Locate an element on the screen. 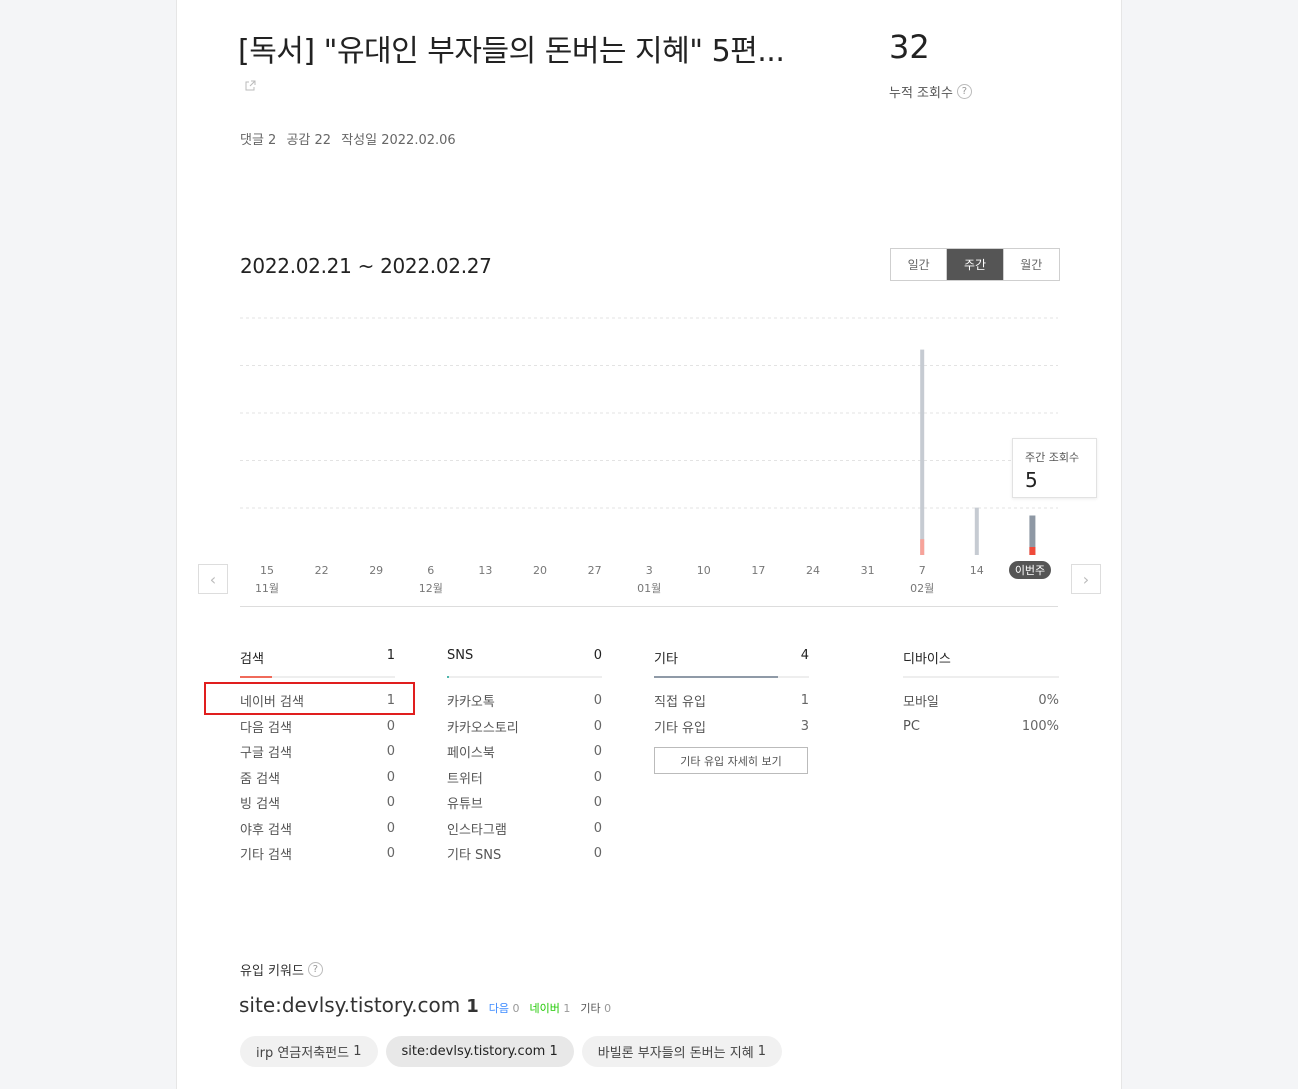 The height and width of the screenshot is (1089, 1298). sns-row: 인스타그램 0 is located at coordinates (524, 829).